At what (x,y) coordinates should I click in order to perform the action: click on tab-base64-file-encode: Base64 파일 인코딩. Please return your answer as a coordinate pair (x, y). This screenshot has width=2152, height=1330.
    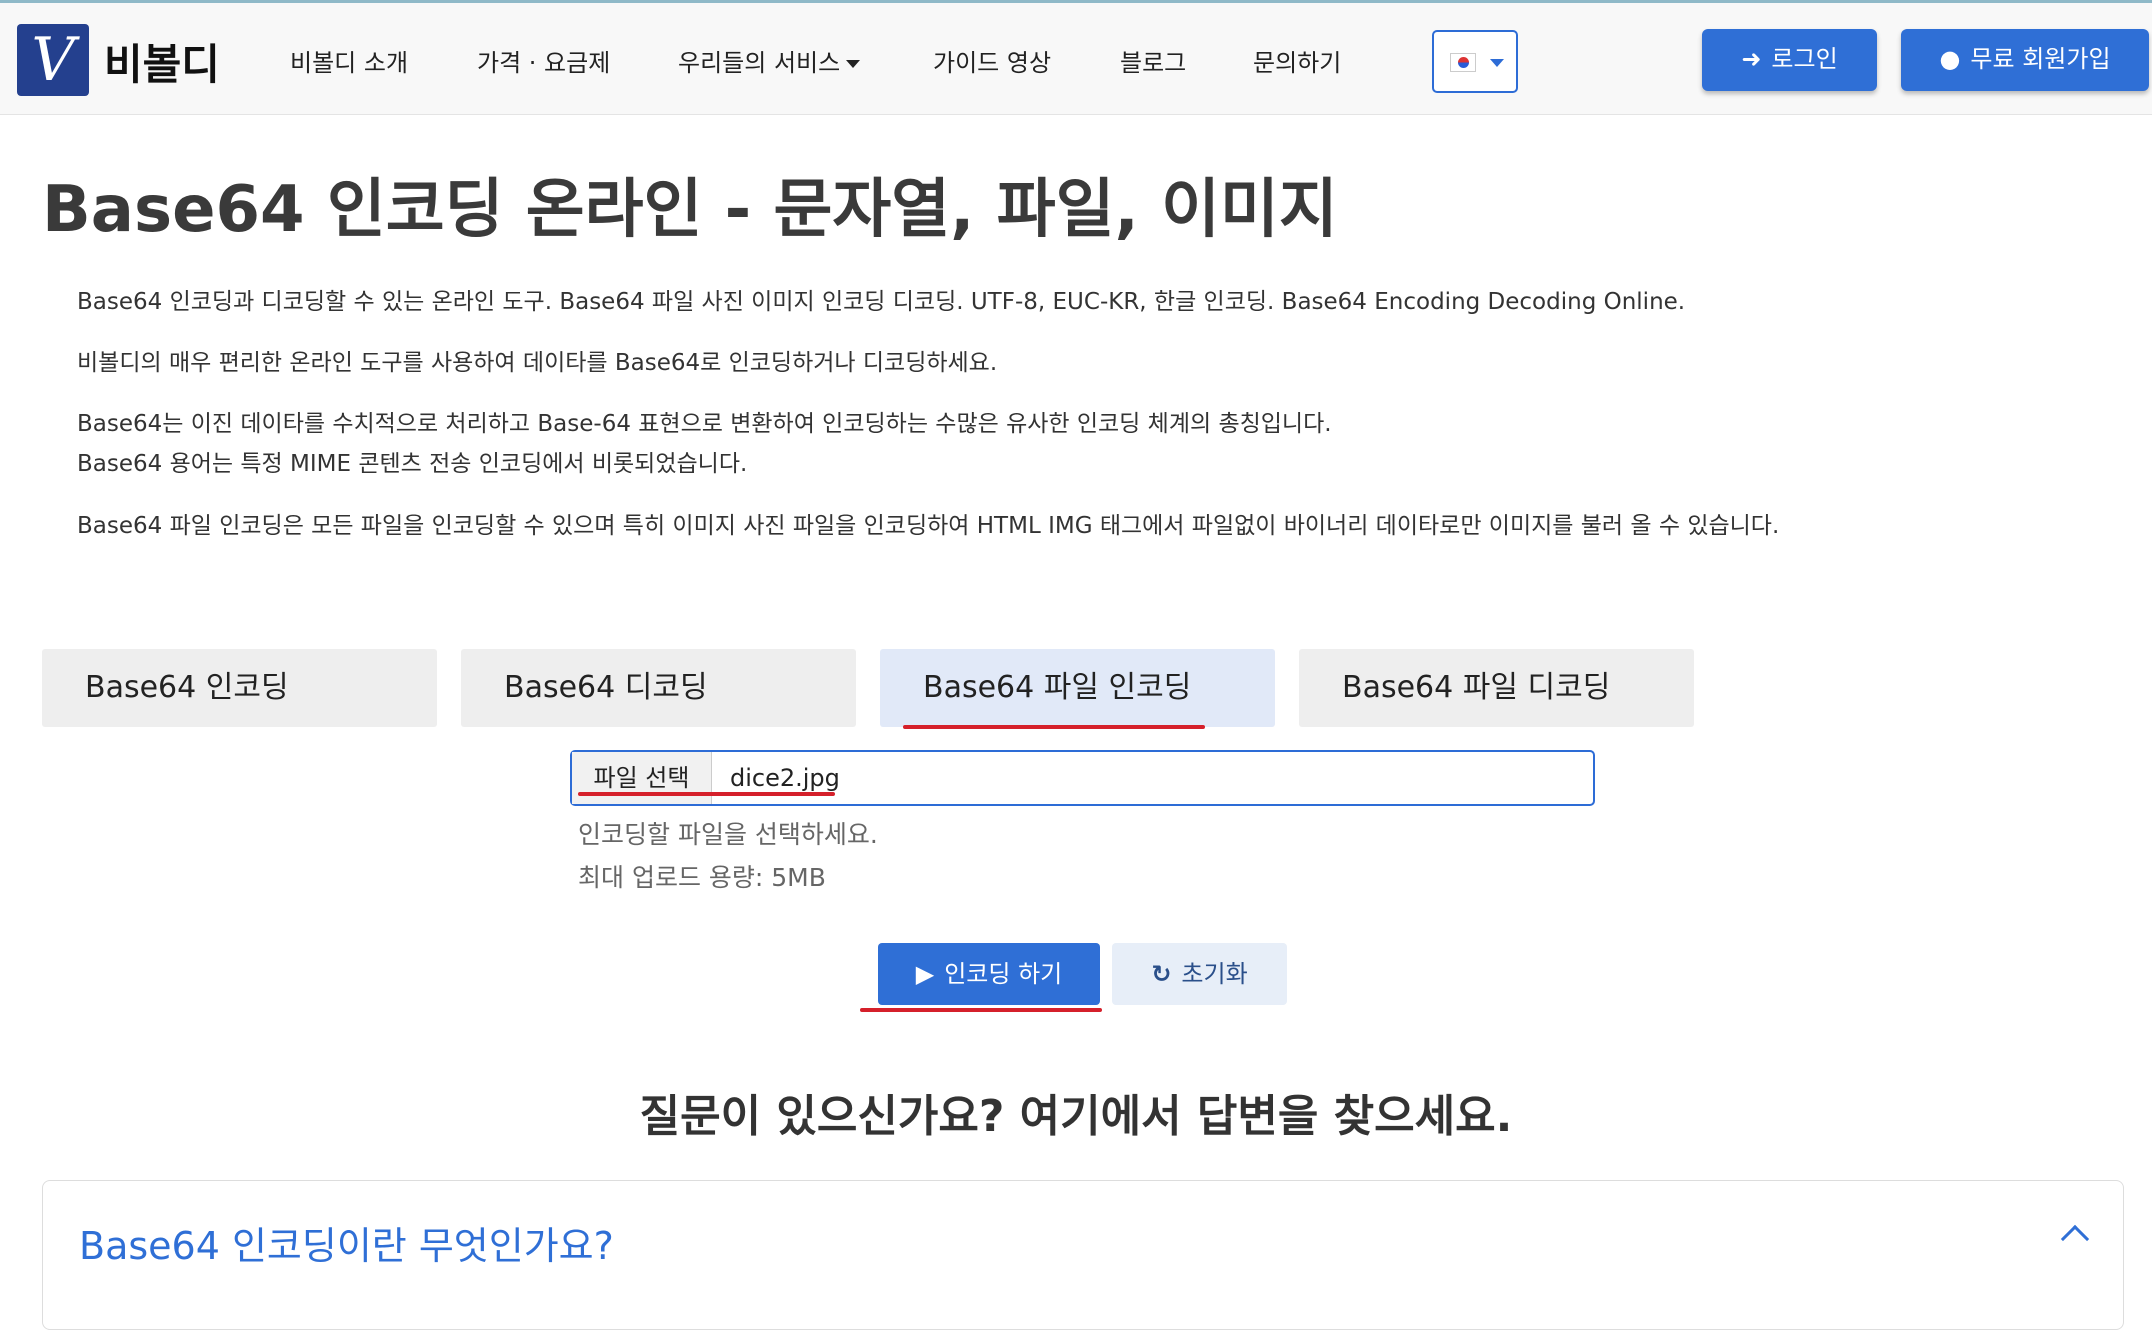
    Looking at the image, I should click on (1077, 688).